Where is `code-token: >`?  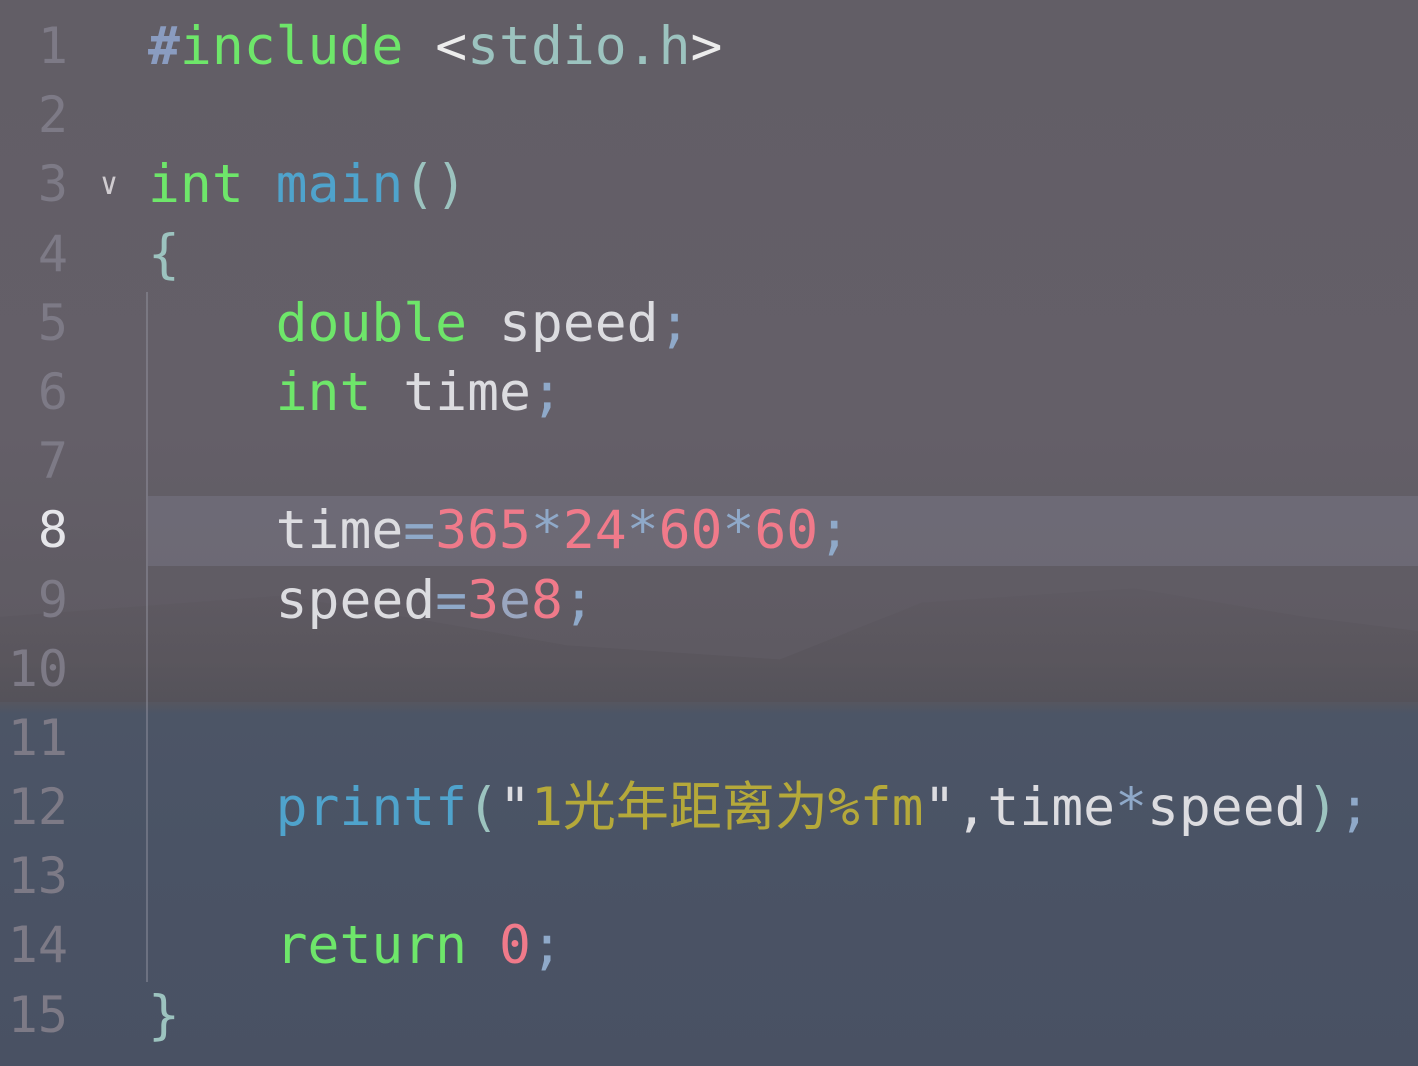
code-token: > is located at coordinates (706, 46).